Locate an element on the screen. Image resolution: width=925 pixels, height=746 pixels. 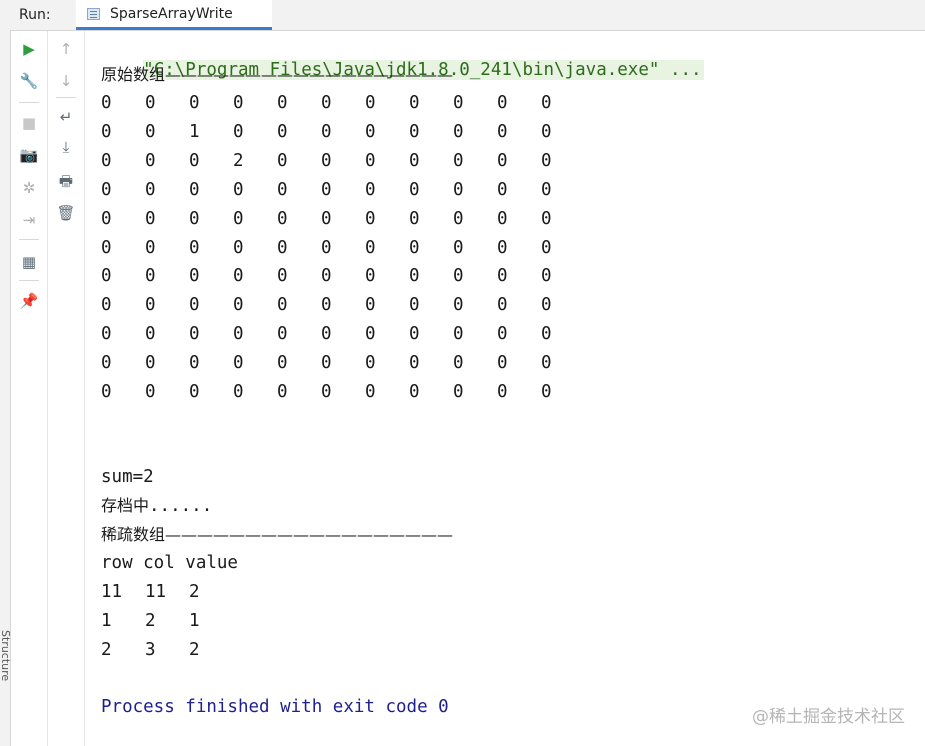
trash-icon: 🗑 is located at coordinates (66, 213).